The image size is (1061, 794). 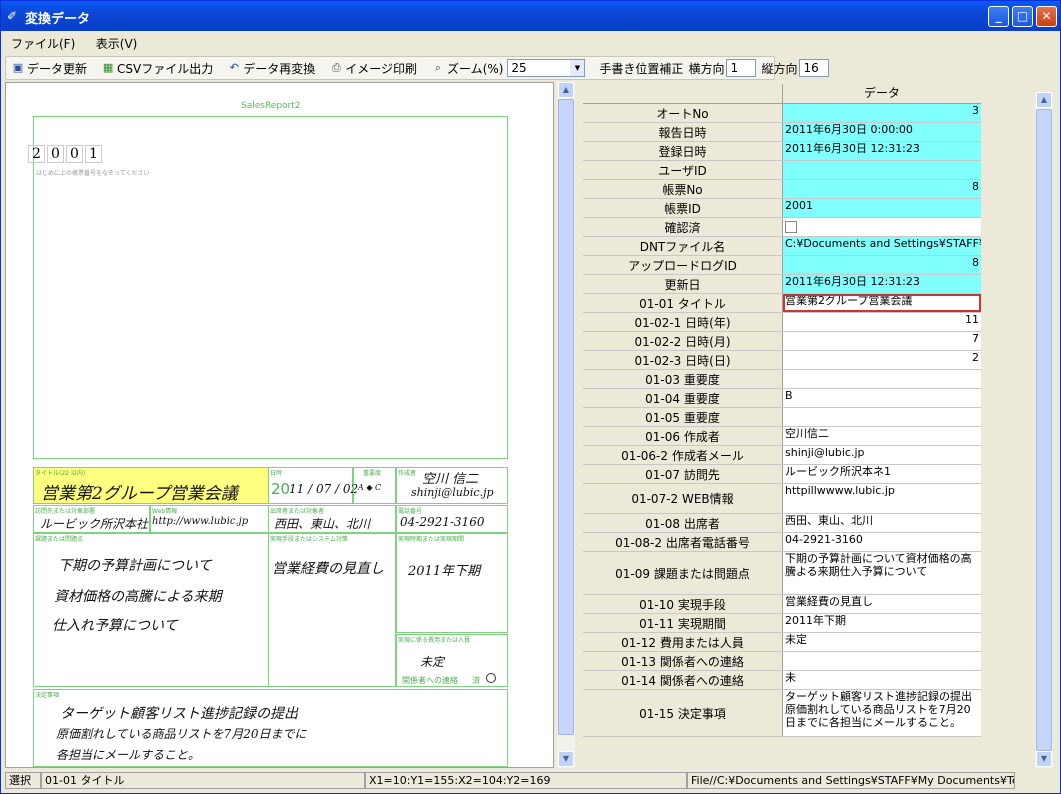 What do you see at coordinates (882, 455) in the screenshot?
I see `grid-cell: shinji@lubic.jp` at bounding box center [882, 455].